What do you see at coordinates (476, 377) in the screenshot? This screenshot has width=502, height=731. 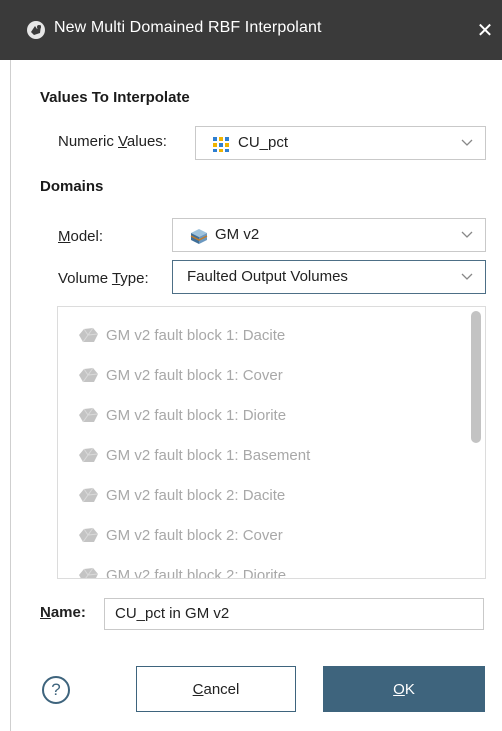 I see `scrollbar-thumb` at bounding box center [476, 377].